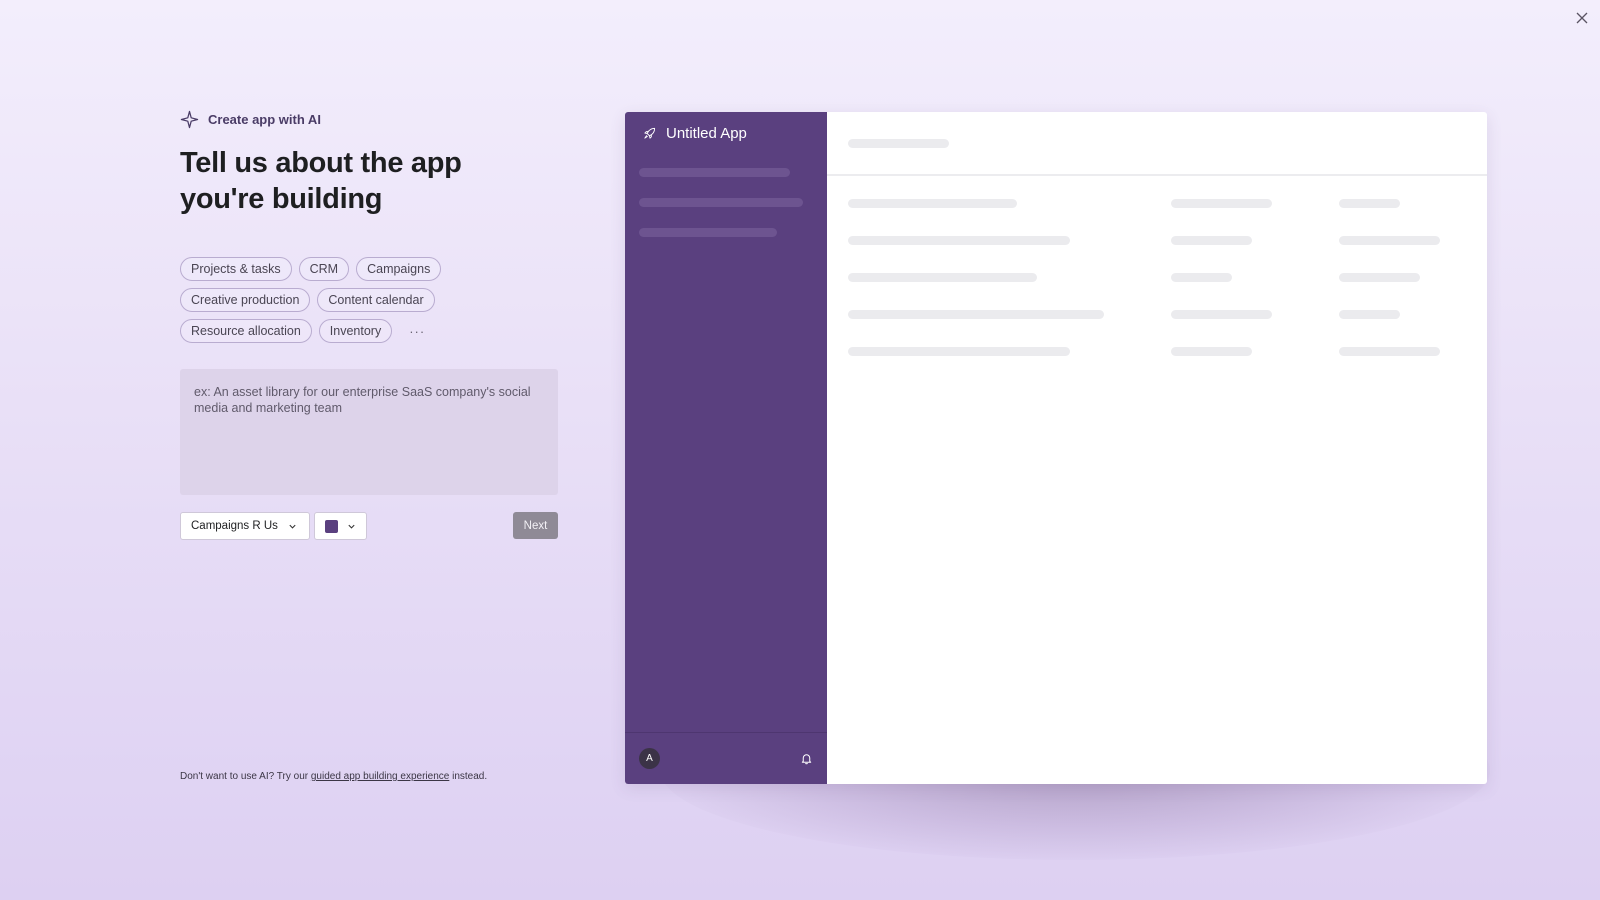 Image resolution: width=1600 pixels, height=900 pixels. What do you see at coordinates (236, 269) in the screenshot?
I see `chip-projects-tasks: Projects & tasks` at bounding box center [236, 269].